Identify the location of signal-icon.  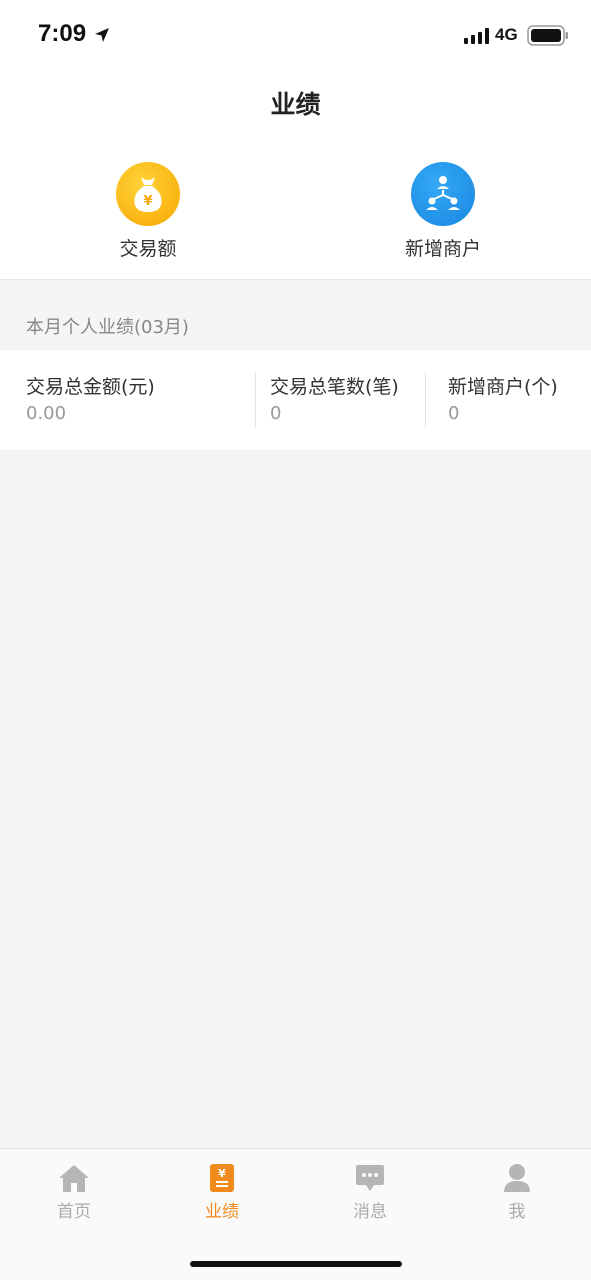
(476, 36).